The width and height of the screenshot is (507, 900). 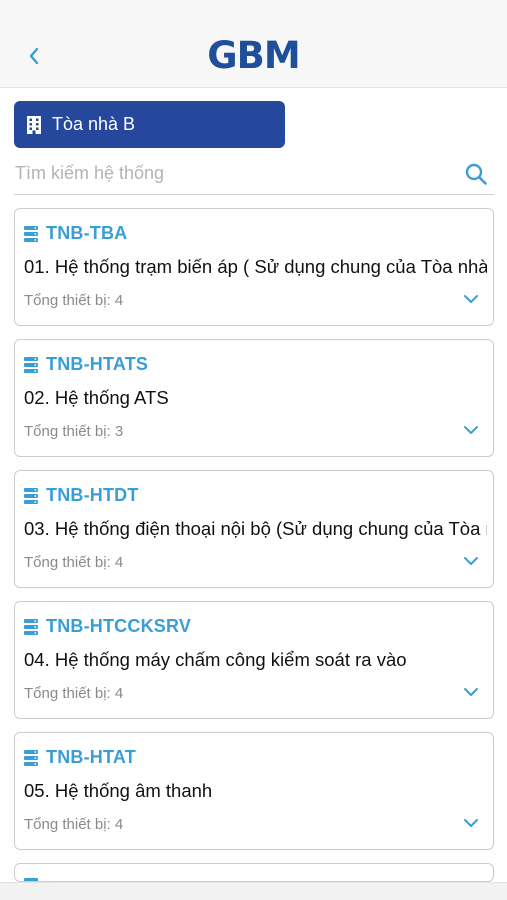 I want to click on system-code-row: TNB-HTCCKSRV, so click(x=107, y=626).